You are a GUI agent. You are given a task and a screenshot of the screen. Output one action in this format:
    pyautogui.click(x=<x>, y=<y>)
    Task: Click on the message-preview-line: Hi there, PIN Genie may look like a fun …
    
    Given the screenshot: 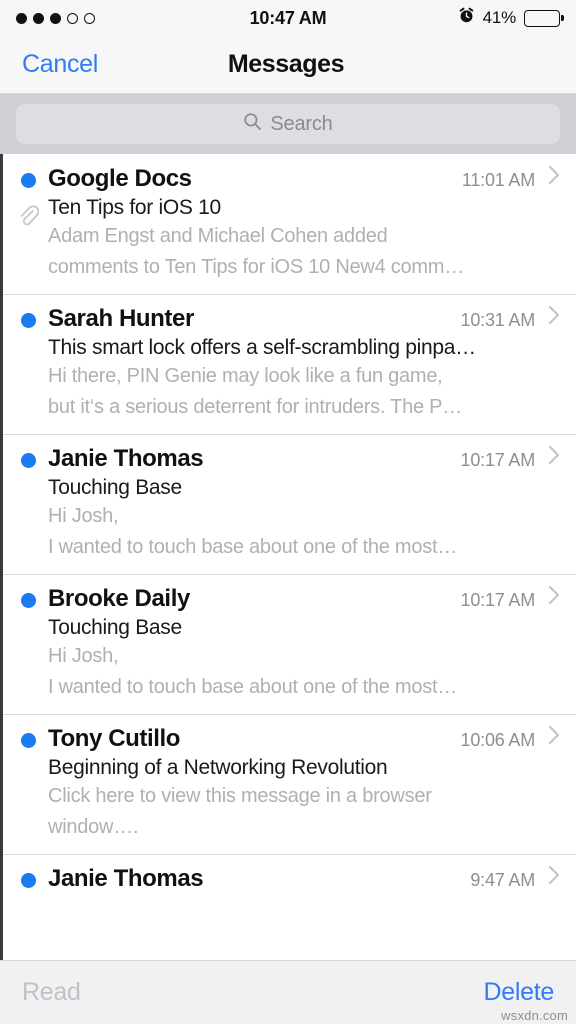 What is the action you would take?
    pyautogui.click(x=245, y=376)
    